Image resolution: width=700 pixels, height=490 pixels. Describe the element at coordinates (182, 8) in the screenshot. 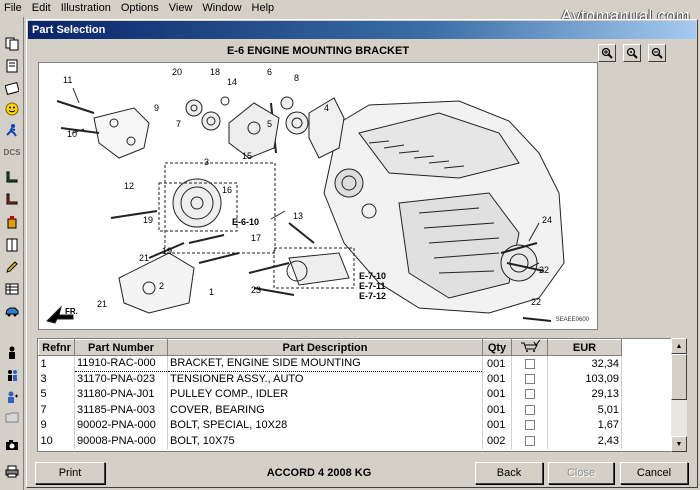

I see `menu-view: View` at that location.